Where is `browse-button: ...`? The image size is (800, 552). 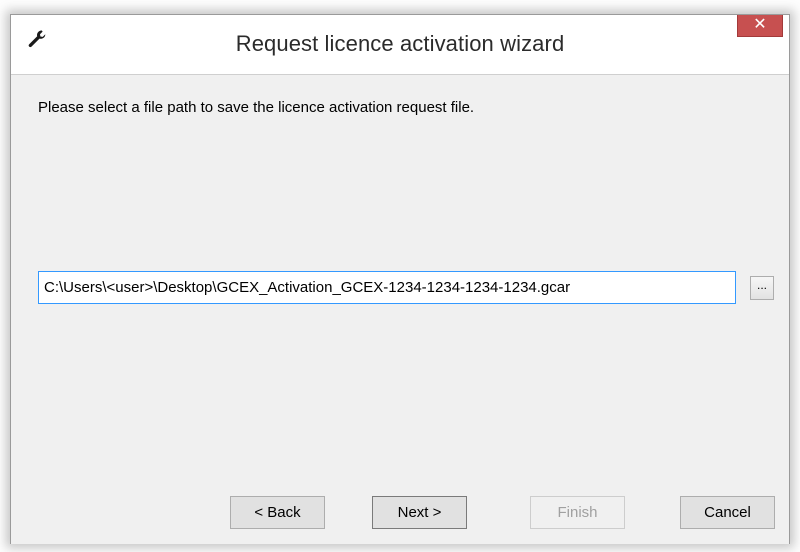 browse-button: ... is located at coordinates (762, 288).